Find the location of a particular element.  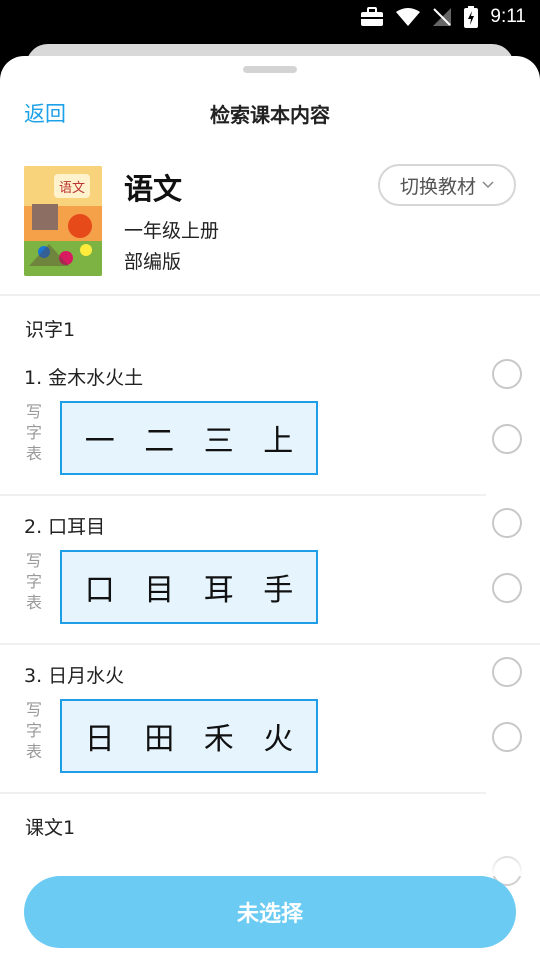

char-cell: 二 is located at coordinates (159, 441).